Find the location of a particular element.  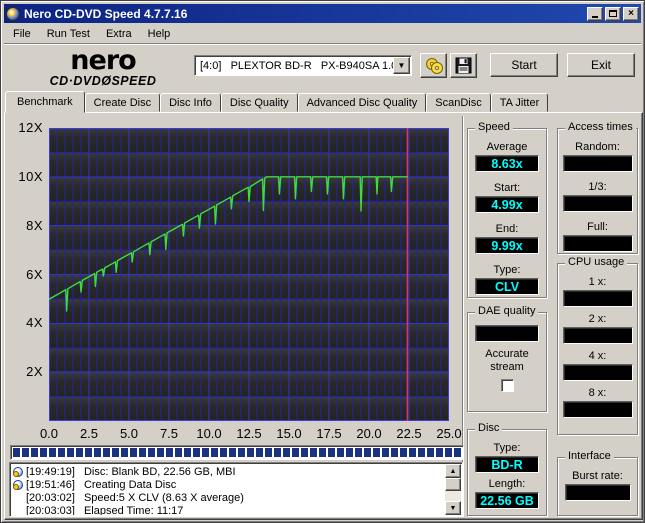

log-message: Speed:5 X CLV (8.63 X average) is located at coordinates (163, 497).